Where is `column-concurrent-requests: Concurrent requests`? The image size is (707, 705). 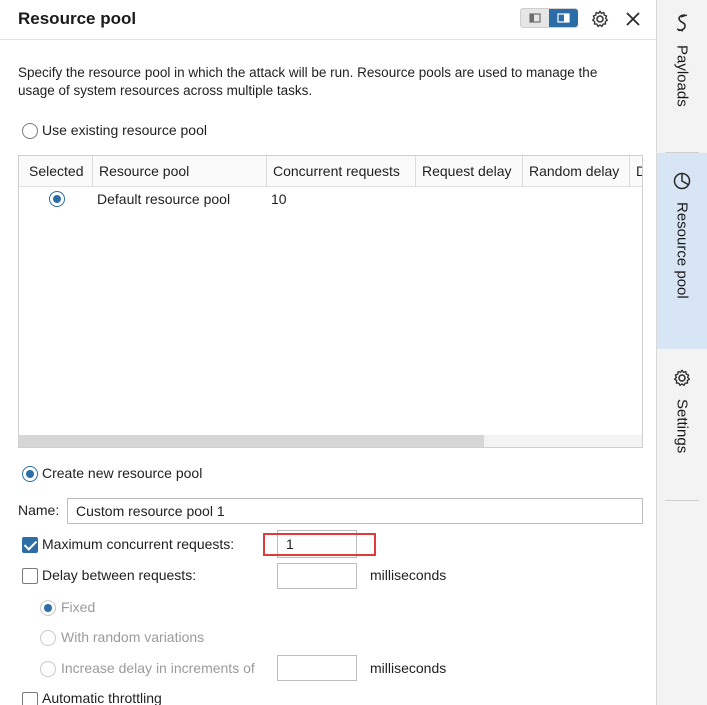 column-concurrent-requests: Concurrent requests is located at coordinates (341, 171).